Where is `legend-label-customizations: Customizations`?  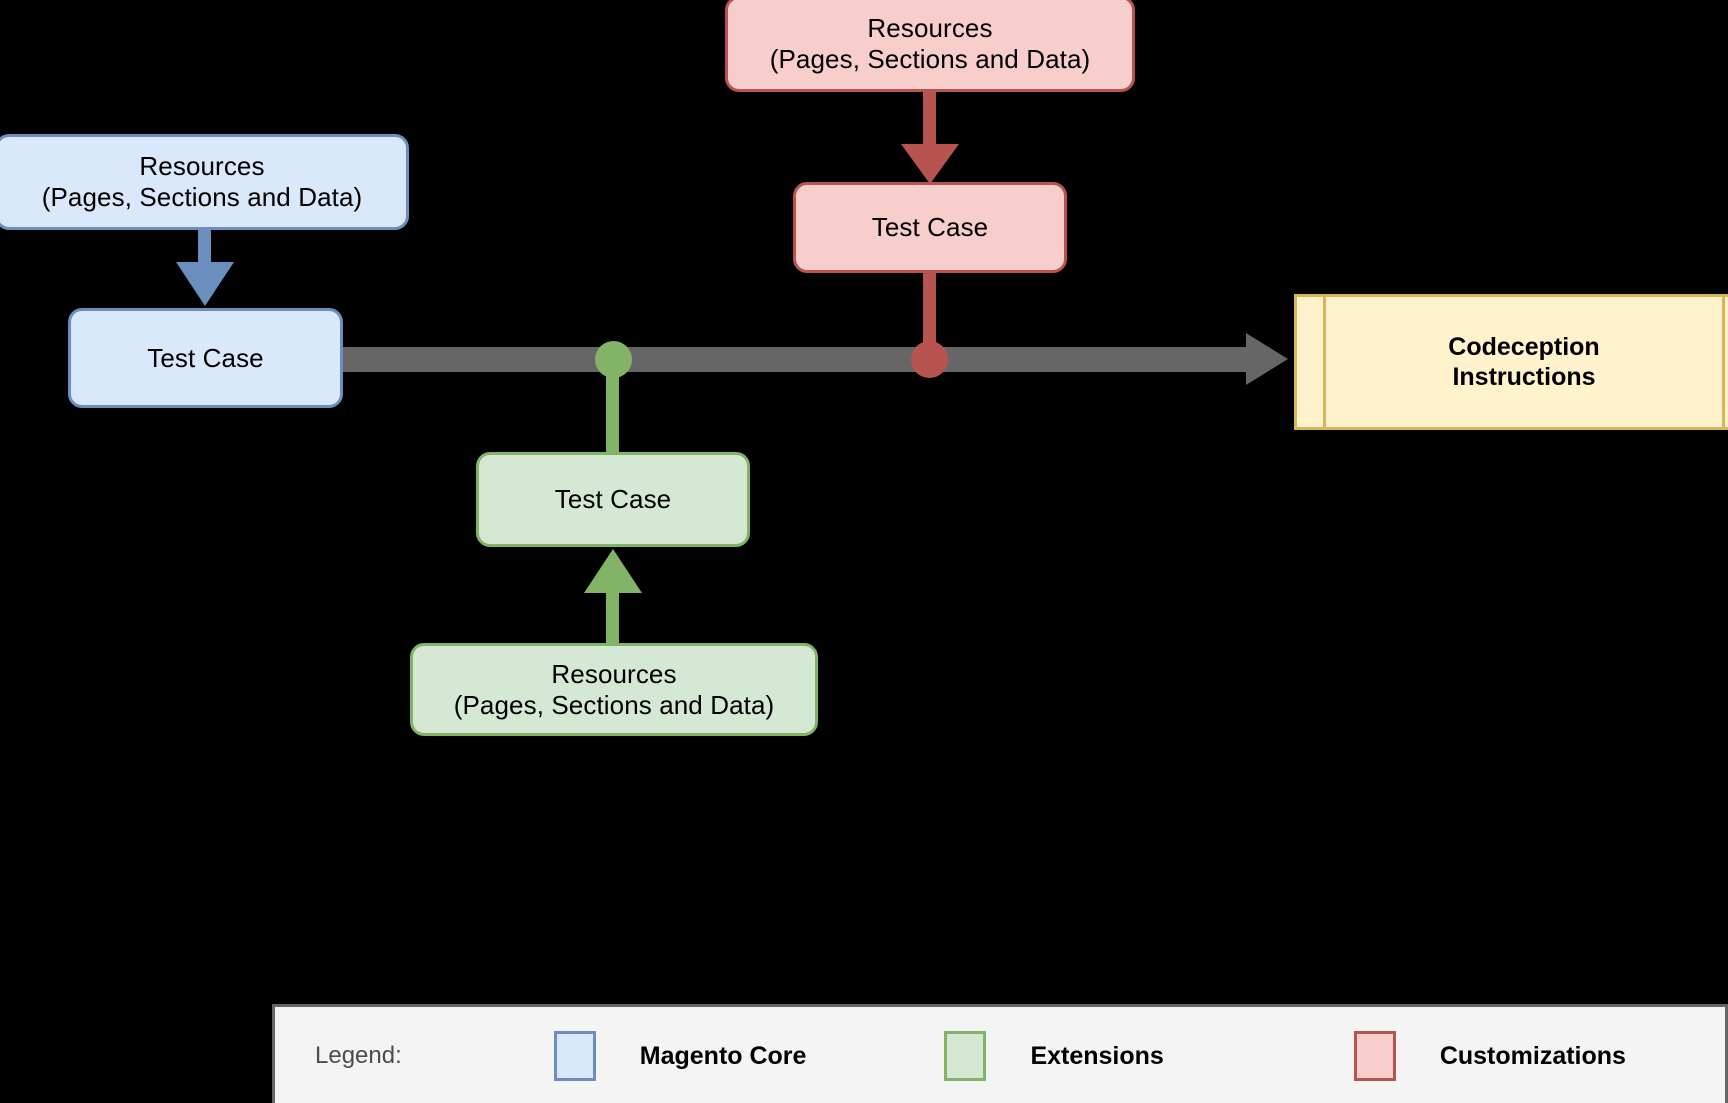
legend-label-customizations: Customizations is located at coordinates (1532, 1055).